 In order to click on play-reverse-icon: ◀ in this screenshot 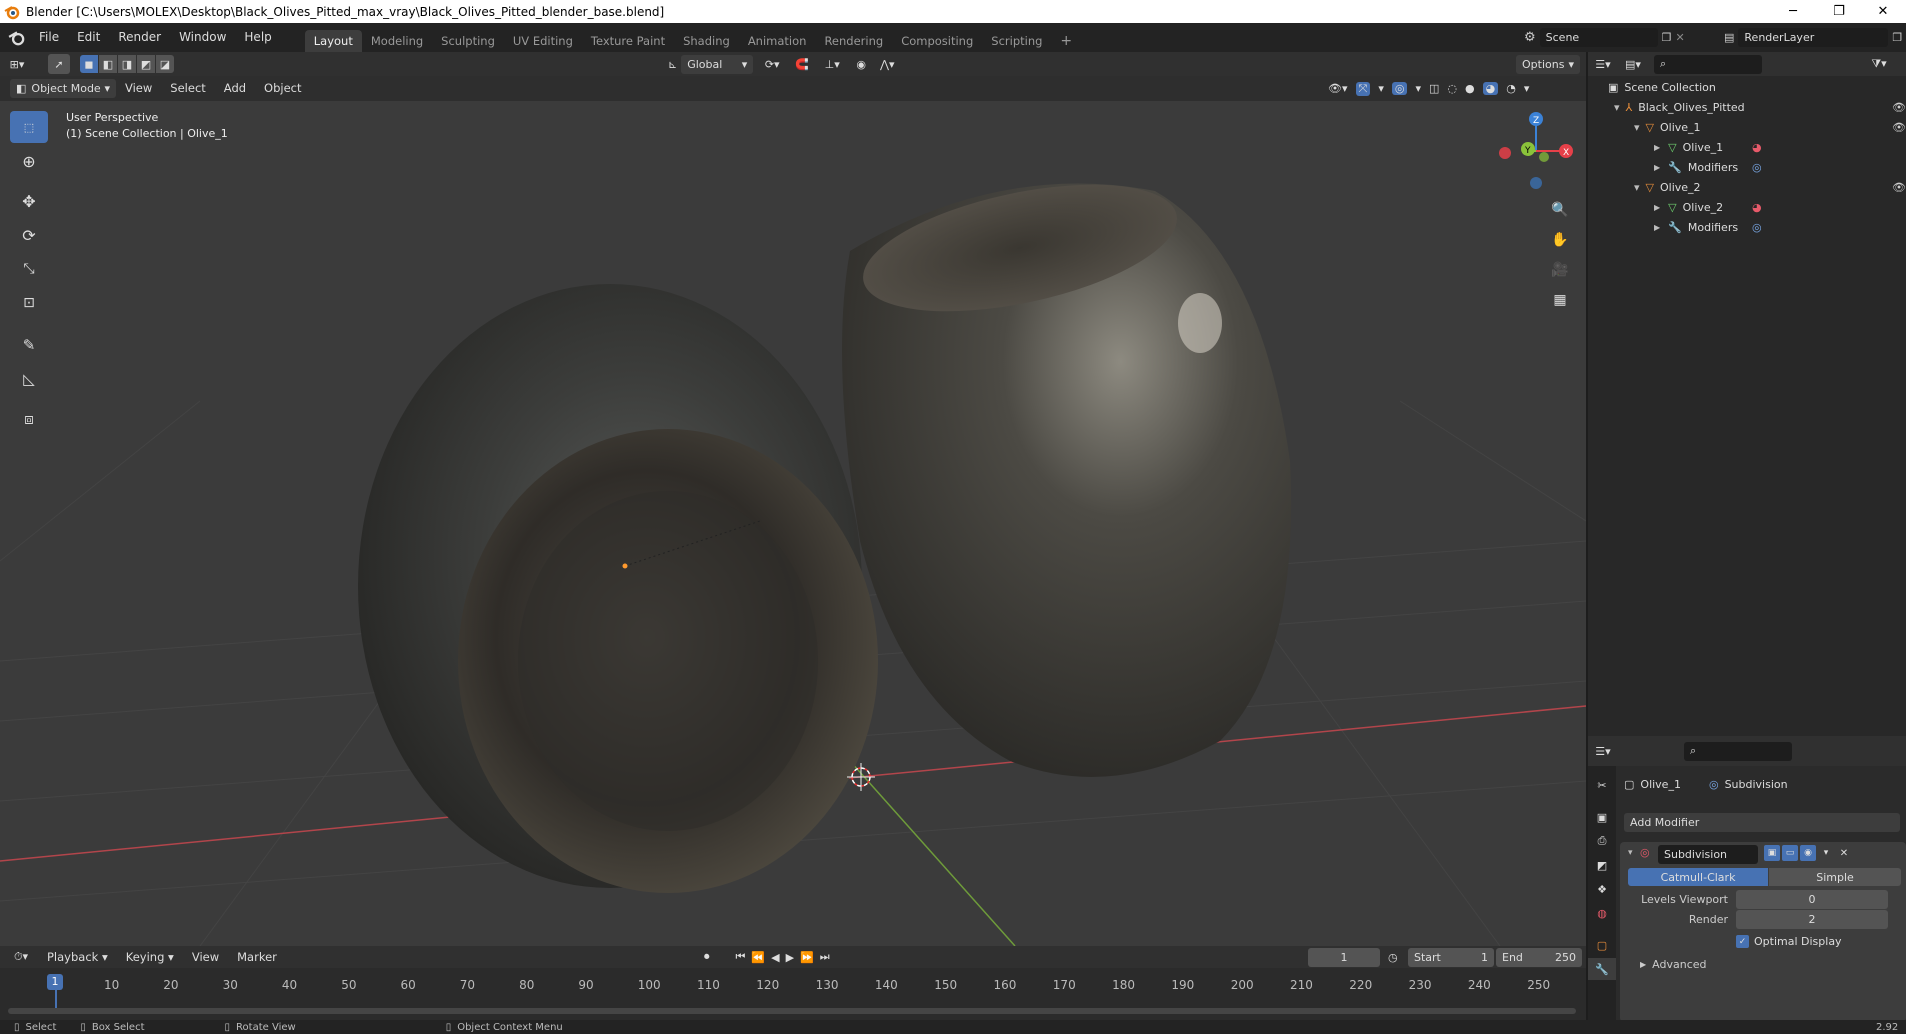, I will do `click(775, 957)`.